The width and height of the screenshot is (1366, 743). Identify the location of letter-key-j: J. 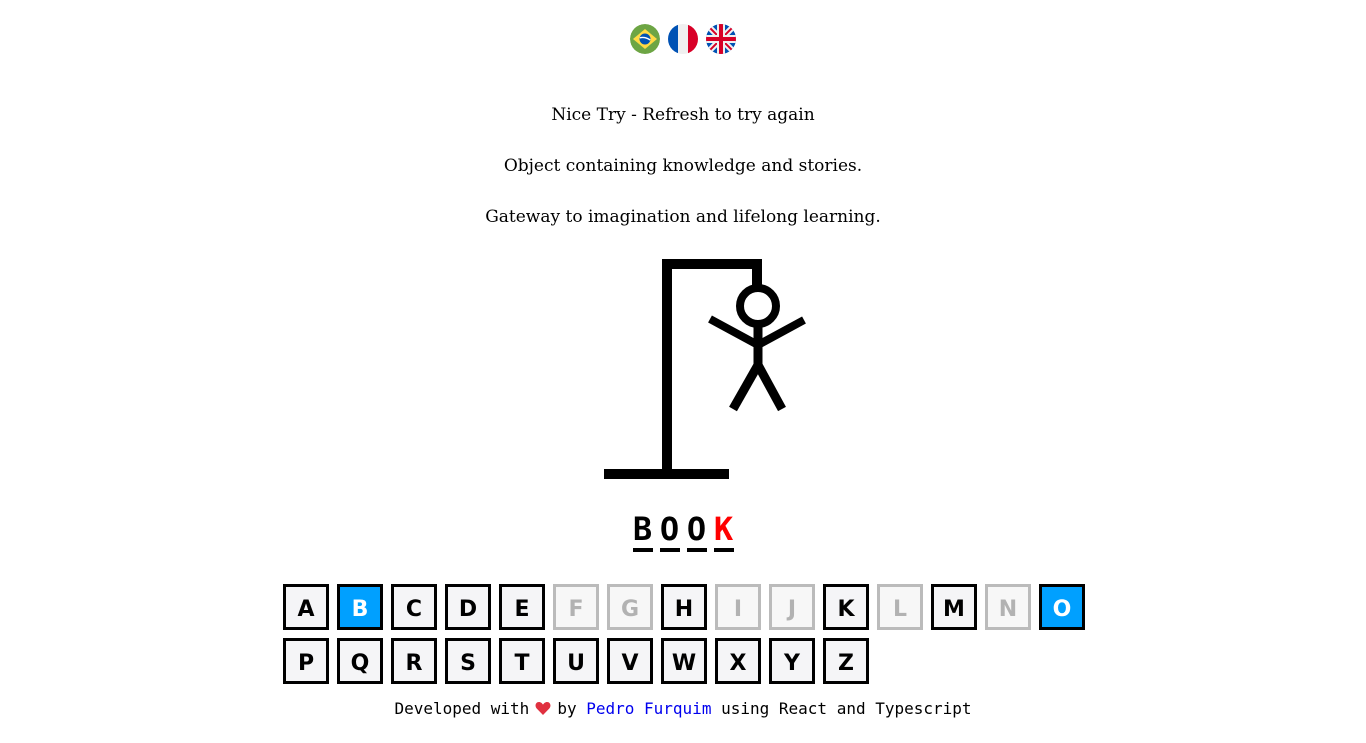
(792, 607).